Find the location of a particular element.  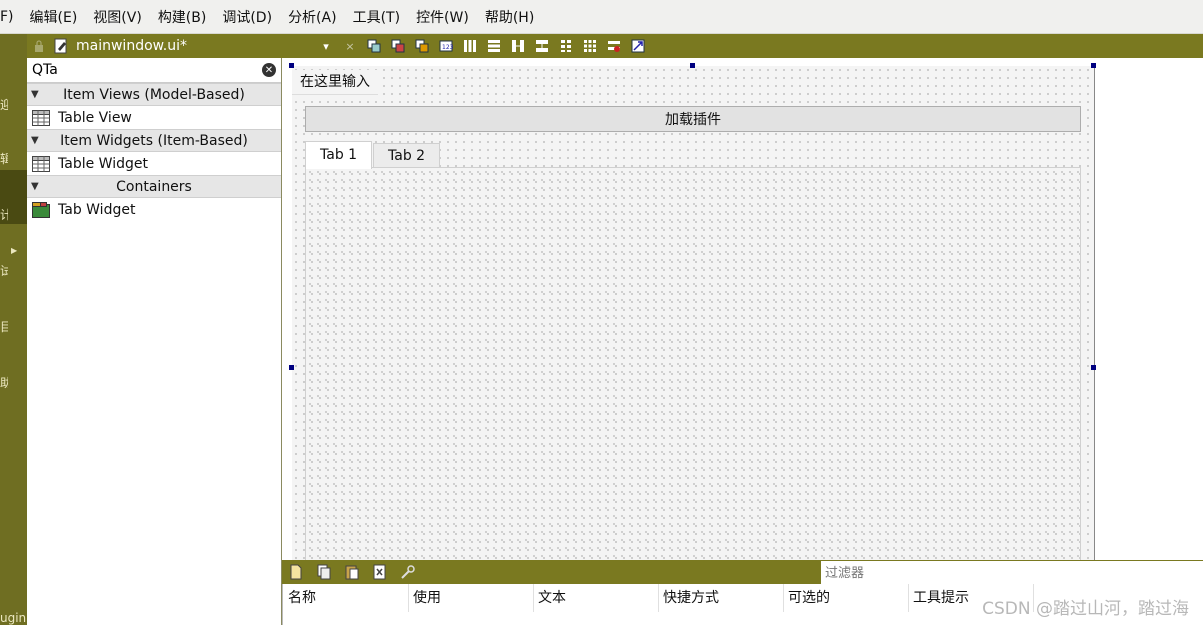

paste-action-icon is located at coordinates (352, 572).